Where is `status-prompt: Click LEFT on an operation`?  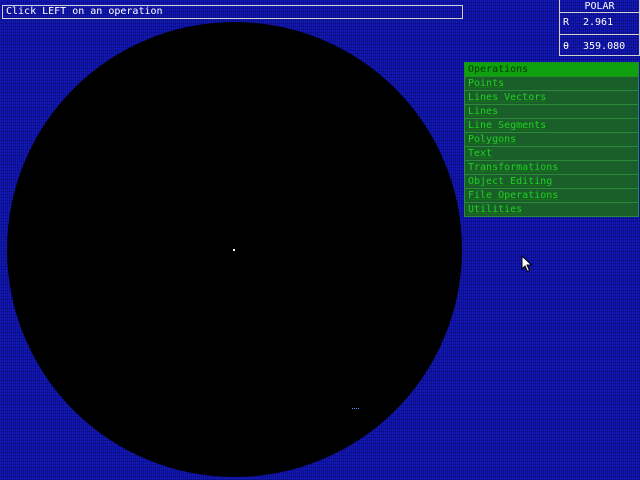 status-prompt: Click LEFT on an operation is located at coordinates (232, 12).